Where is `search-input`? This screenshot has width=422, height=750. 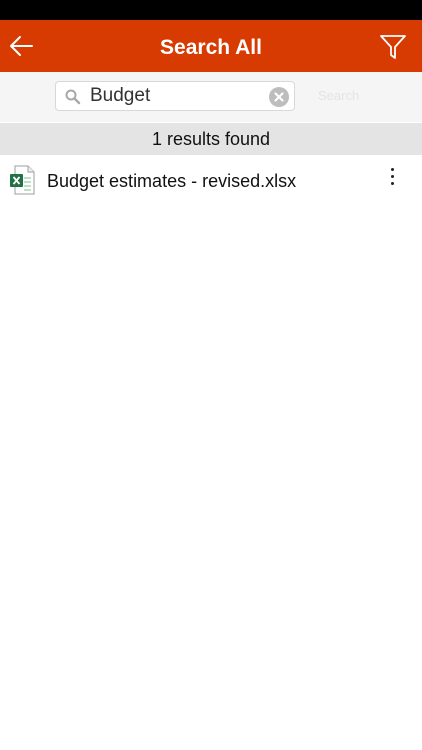
search-input is located at coordinates (175, 96).